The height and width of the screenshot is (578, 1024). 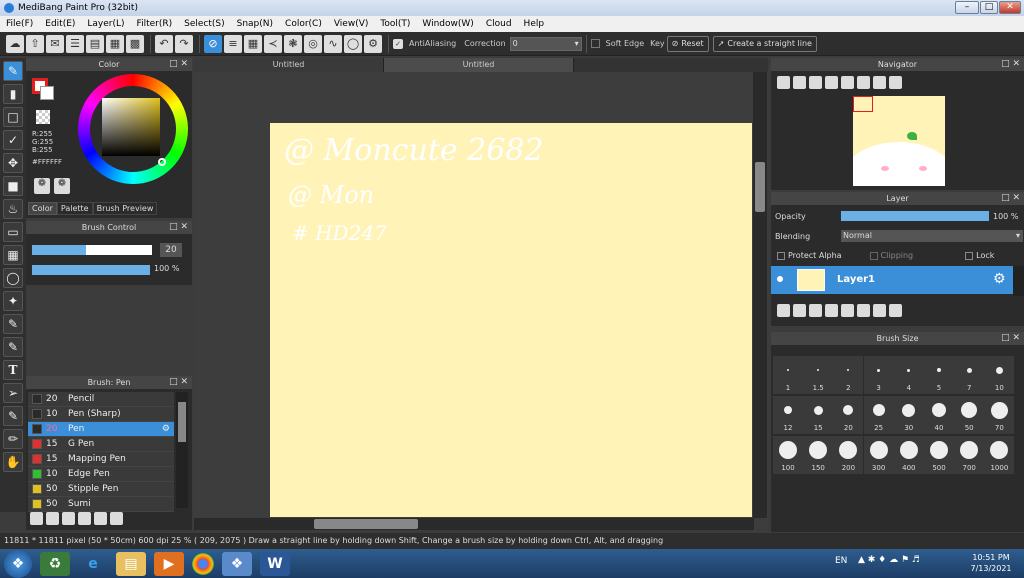 I want to click on brush-item: 15 G Pen, so click(x=101, y=444).